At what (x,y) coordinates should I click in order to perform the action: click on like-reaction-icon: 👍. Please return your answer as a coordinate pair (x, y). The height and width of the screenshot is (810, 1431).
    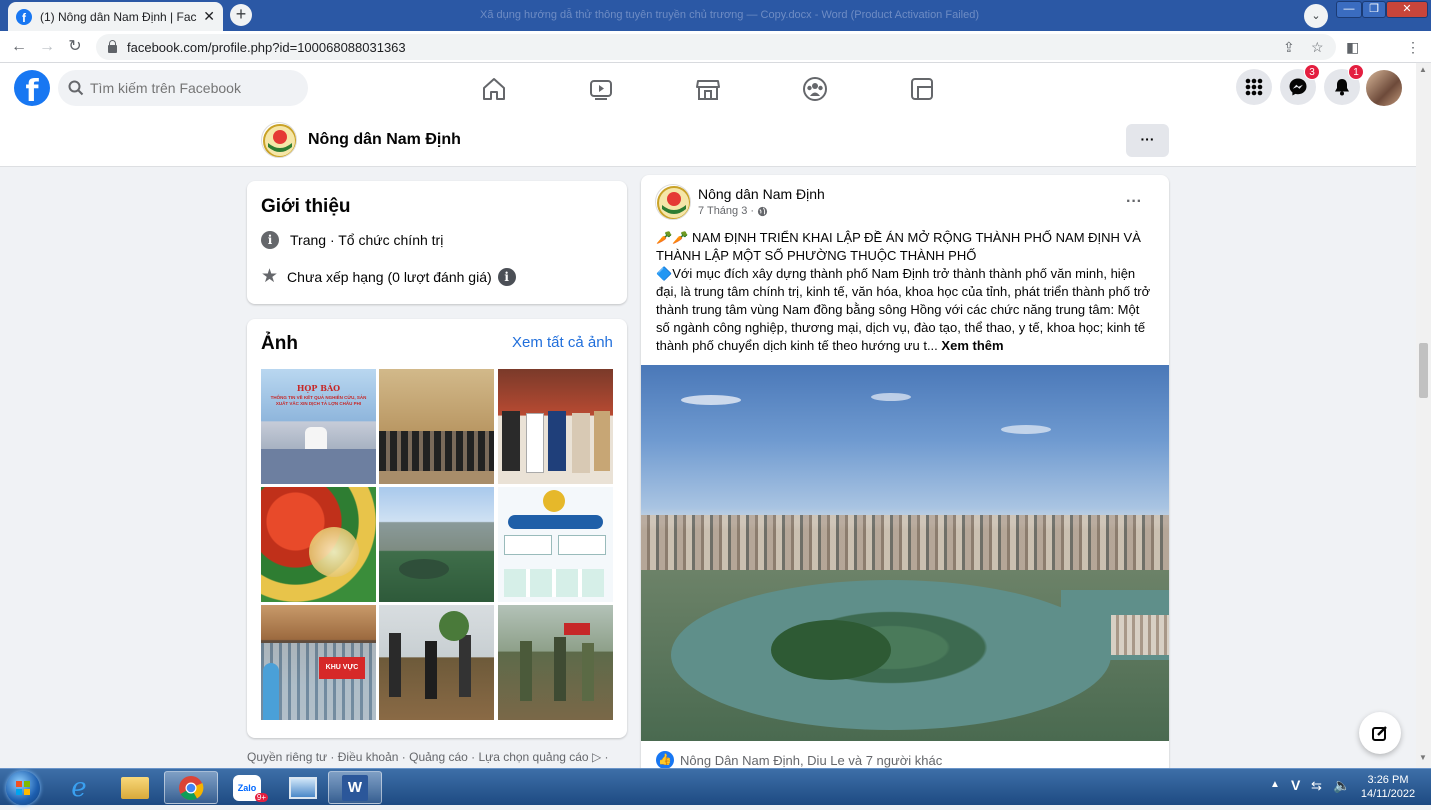
    Looking at the image, I should click on (665, 760).